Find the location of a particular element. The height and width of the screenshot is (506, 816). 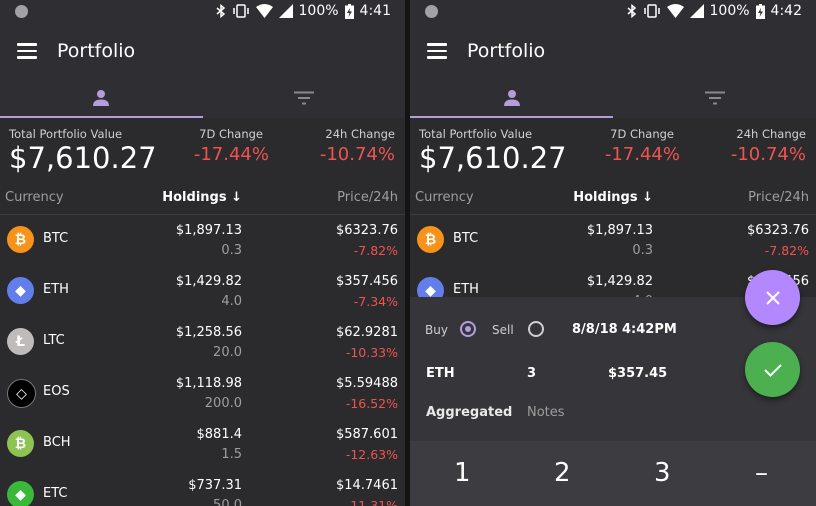

ethereum-icon: ◆ is located at coordinates (20, 290).